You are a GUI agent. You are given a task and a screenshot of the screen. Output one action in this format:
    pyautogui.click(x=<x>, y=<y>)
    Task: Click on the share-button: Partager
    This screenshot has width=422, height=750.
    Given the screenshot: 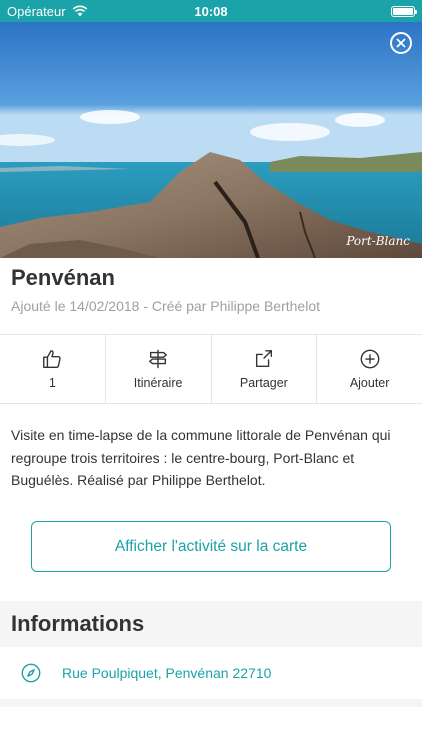 What is the action you would take?
    pyautogui.click(x=265, y=369)
    